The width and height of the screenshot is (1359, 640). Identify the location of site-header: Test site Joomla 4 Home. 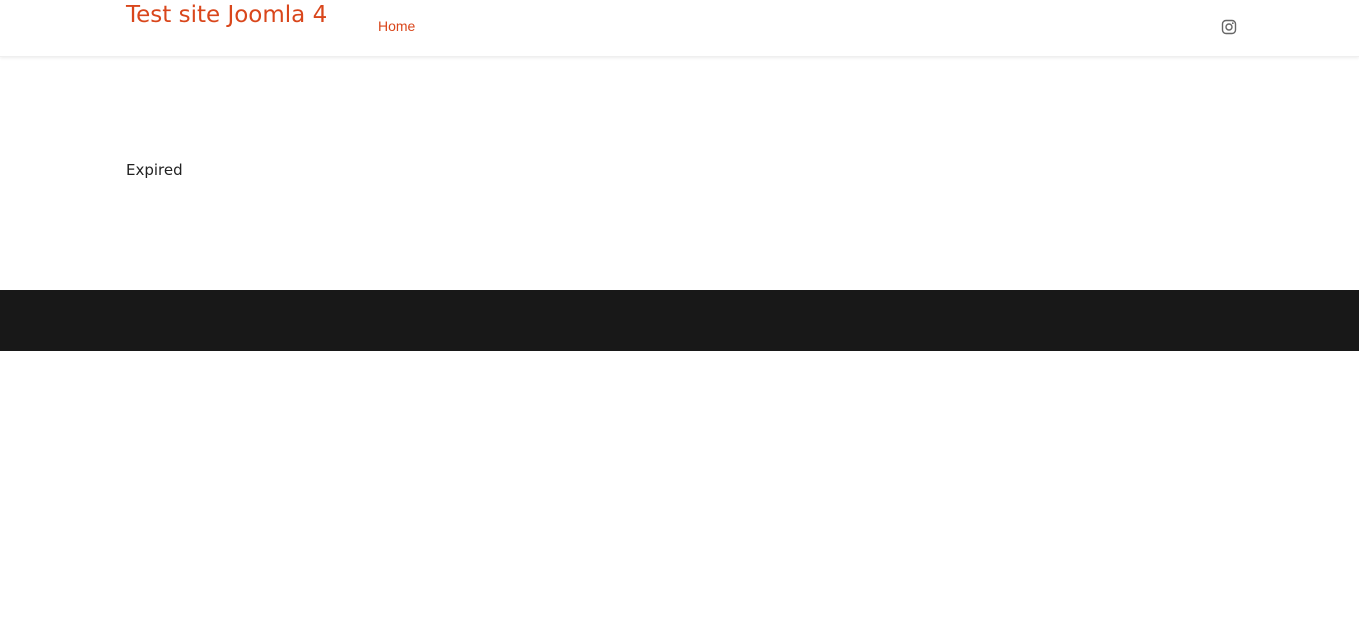
(679, 28).